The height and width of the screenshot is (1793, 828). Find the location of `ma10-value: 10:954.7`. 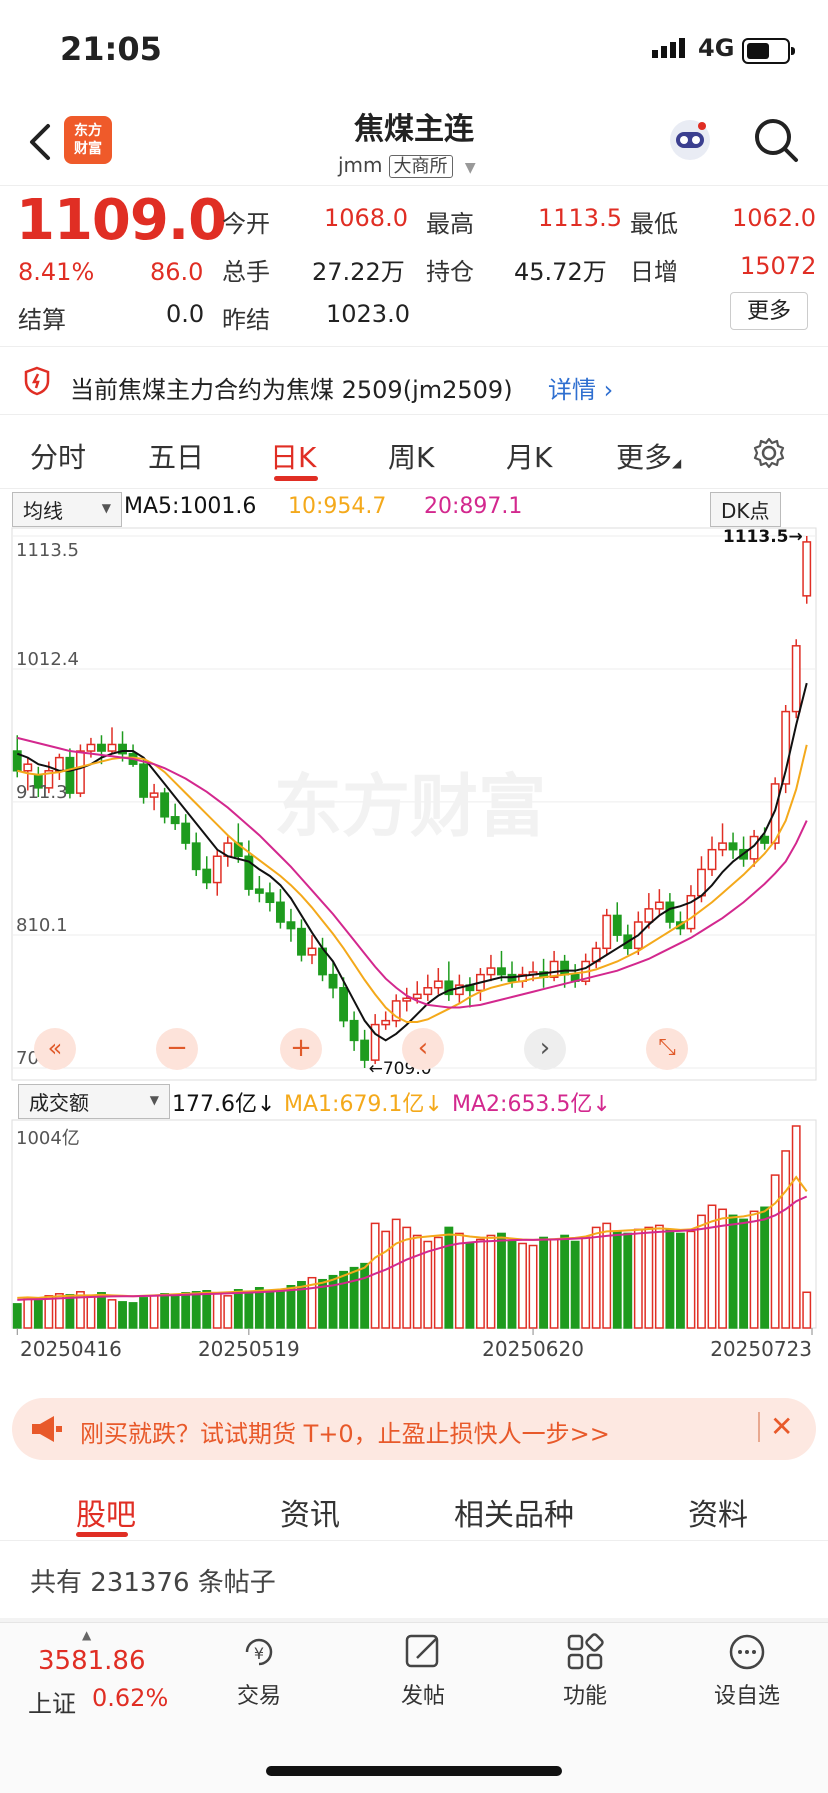

ma10-value: 10:954.7 is located at coordinates (337, 506).